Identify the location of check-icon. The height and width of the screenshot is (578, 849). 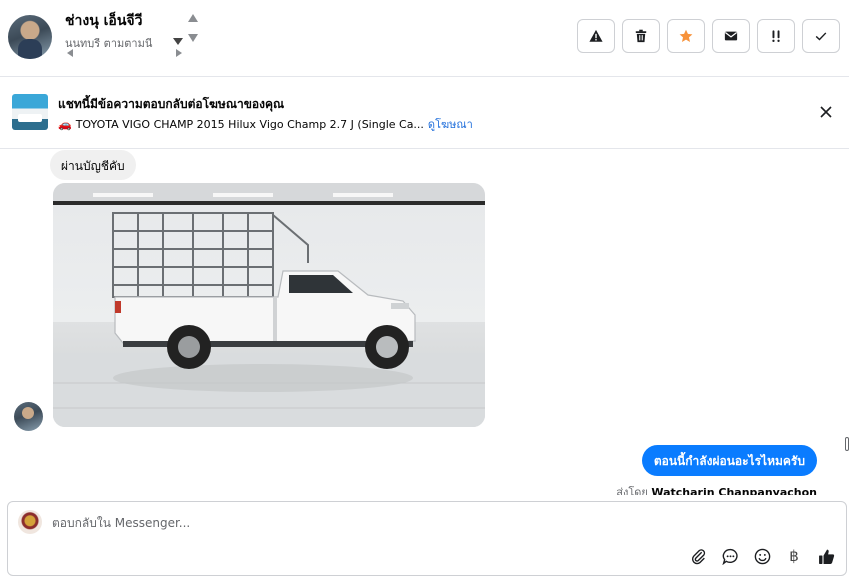
(821, 36).